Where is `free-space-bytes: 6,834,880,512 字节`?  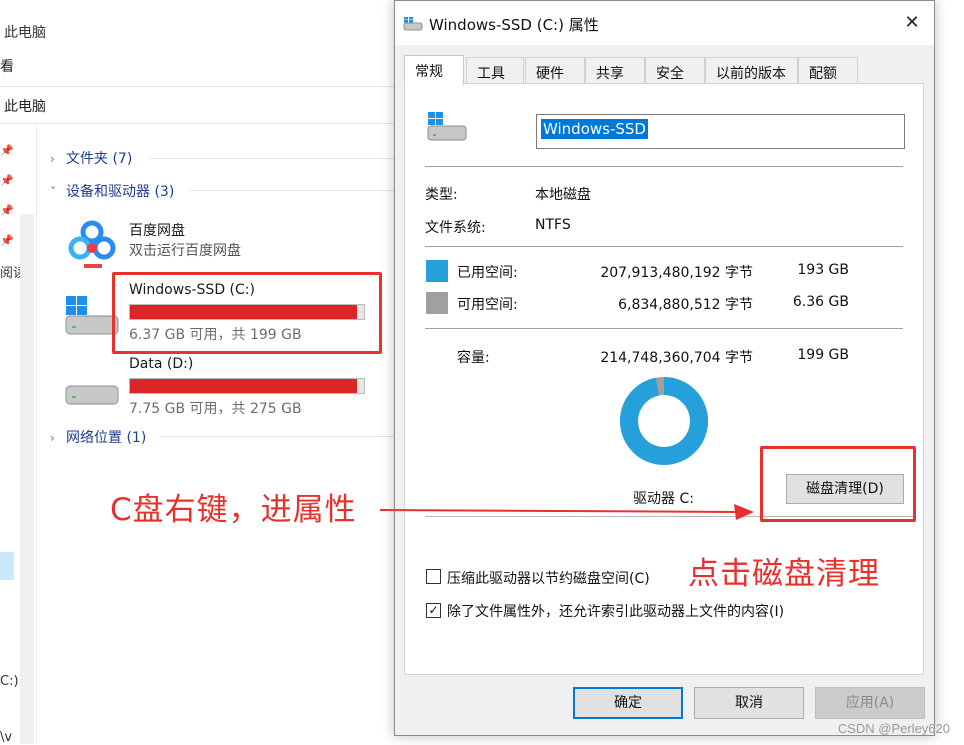 free-space-bytes: 6,834,880,512 字节 is located at coordinates (685, 304).